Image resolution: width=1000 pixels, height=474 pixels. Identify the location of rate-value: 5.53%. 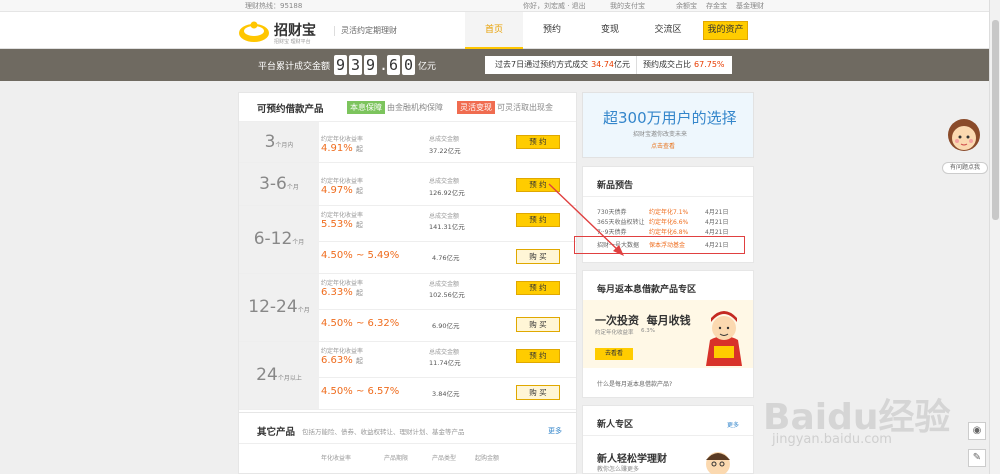
(337, 224).